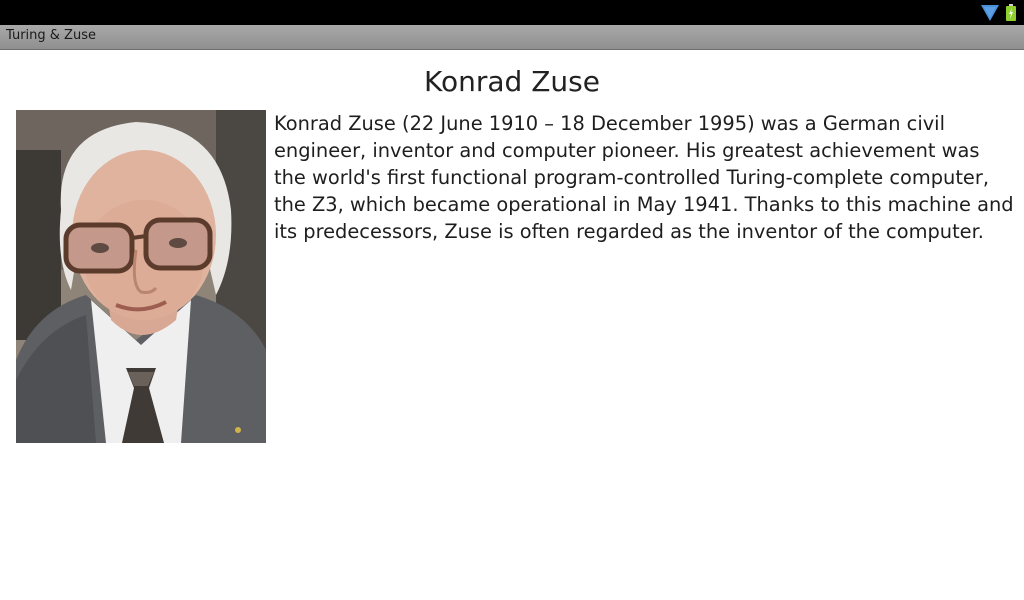  Describe the element at coordinates (990, 13) in the screenshot. I see `wifi-icon` at that location.